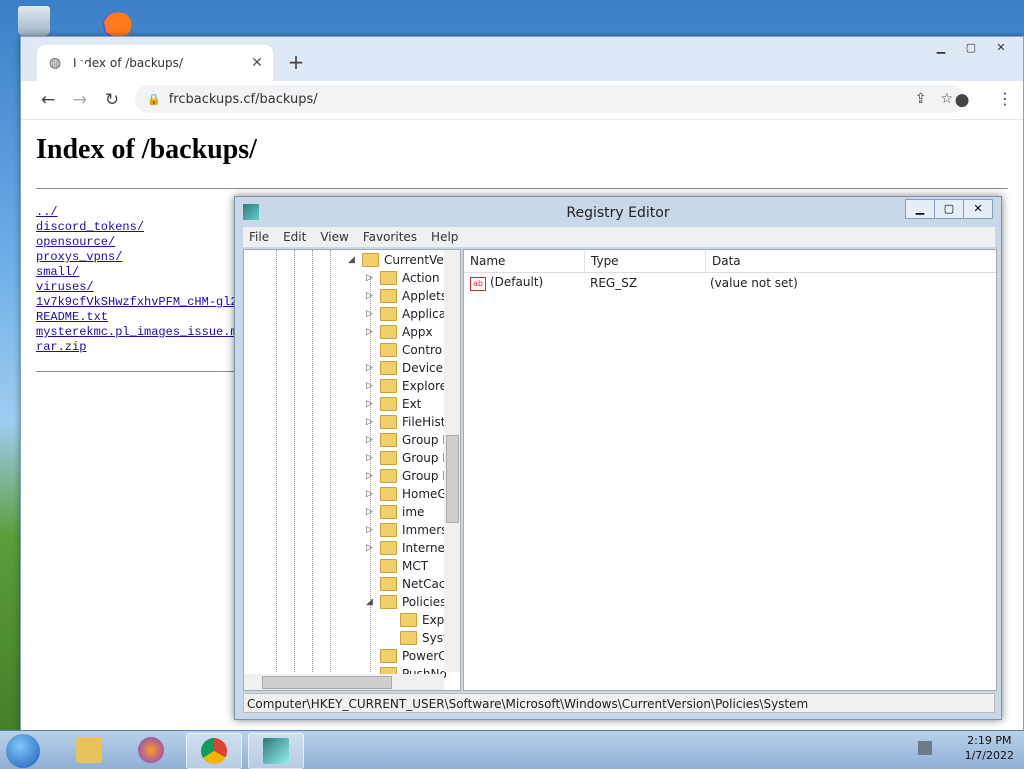  I want to click on menu-item-view: View, so click(334, 237).